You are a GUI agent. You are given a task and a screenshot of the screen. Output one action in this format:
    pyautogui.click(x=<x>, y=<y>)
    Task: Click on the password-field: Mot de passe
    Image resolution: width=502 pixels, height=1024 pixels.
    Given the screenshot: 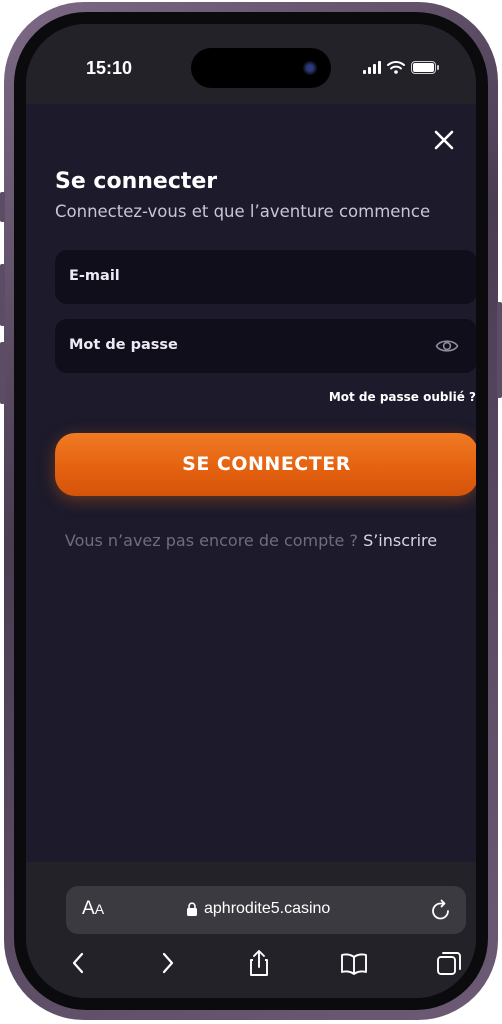 What is the action you would take?
    pyautogui.click(x=265, y=346)
    